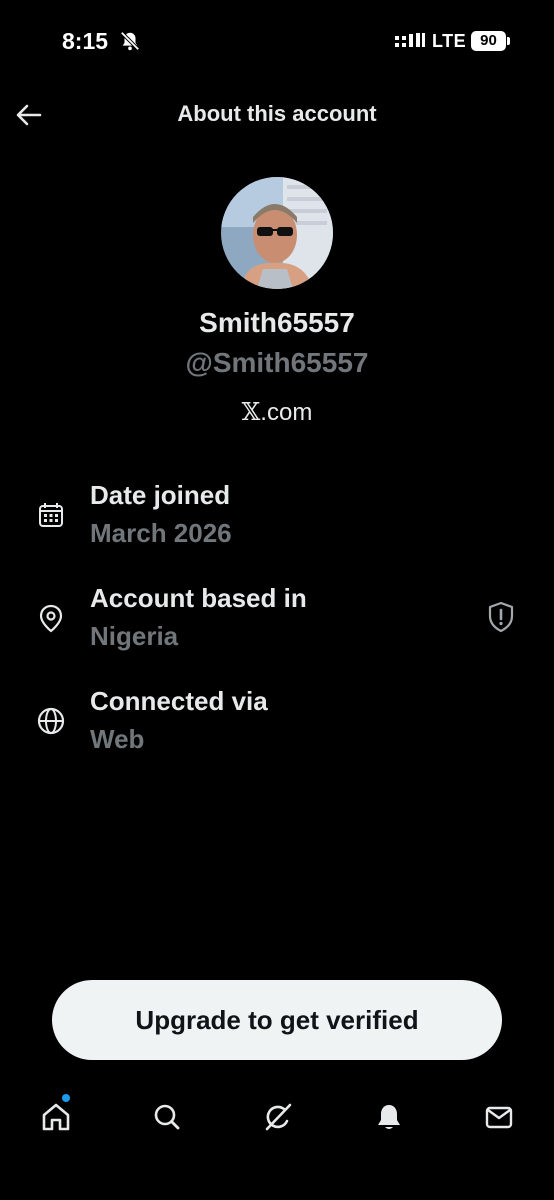  I want to click on bell-off-icon, so click(130, 41).